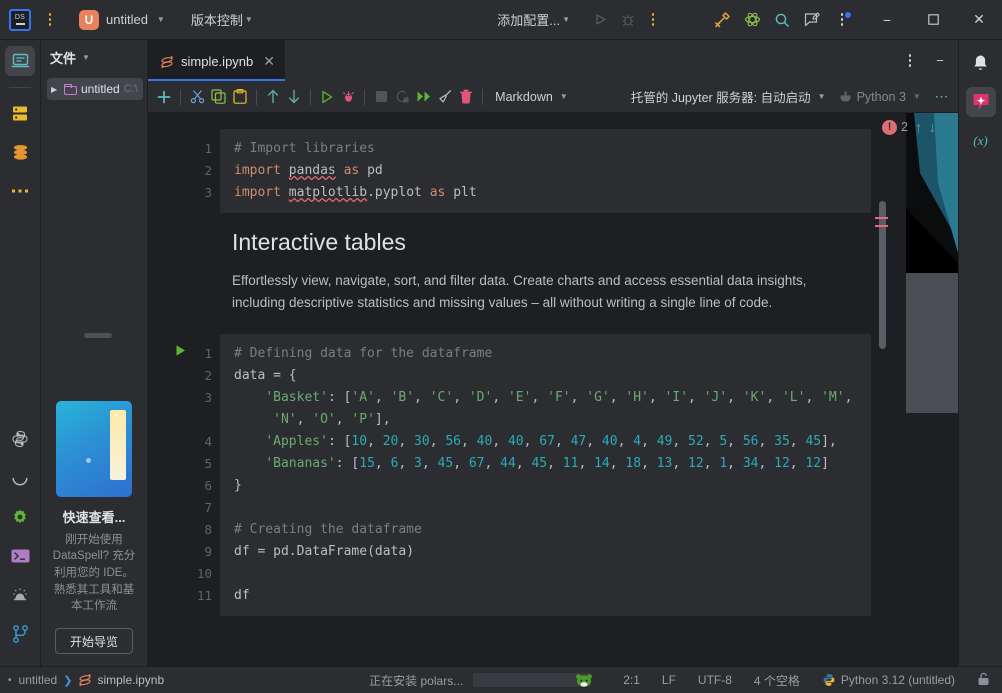  I want to click on editor-tab-bar: simple.ipynb ✕ −, so click(553, 60).